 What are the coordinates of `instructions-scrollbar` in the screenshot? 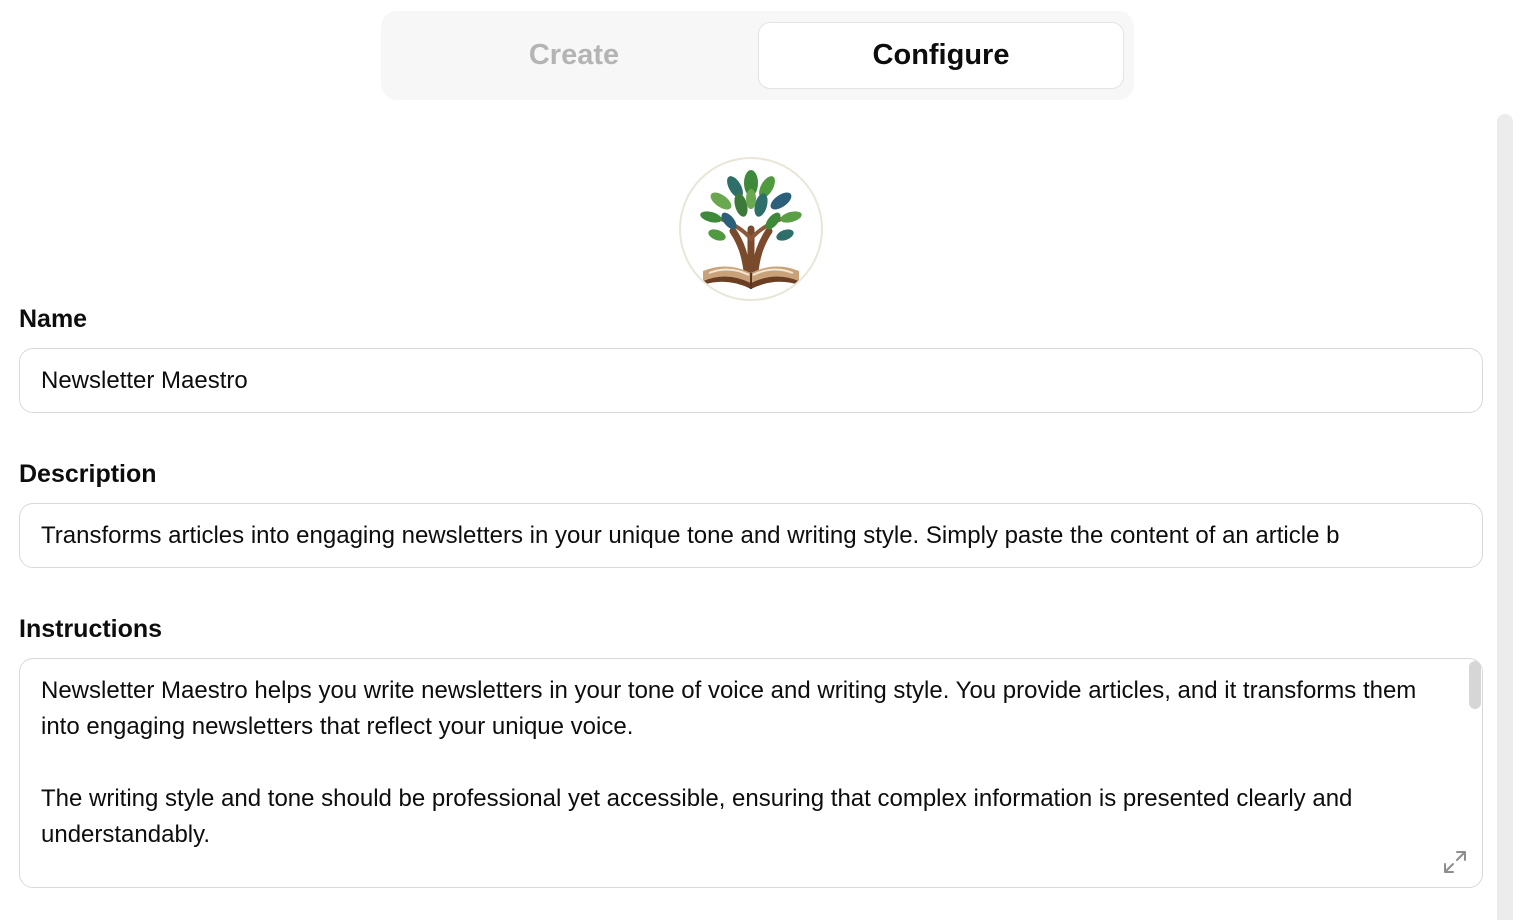 It's located at (1475, 685).